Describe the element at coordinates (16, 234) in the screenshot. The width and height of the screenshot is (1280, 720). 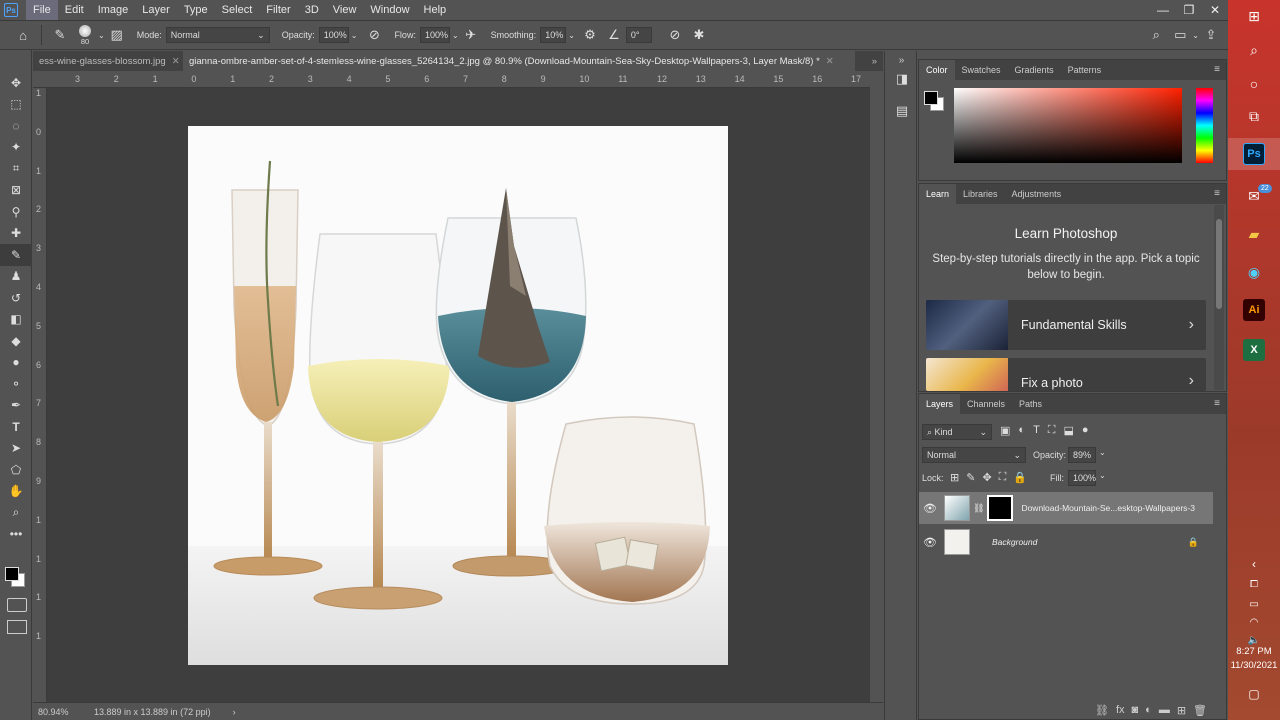
I see `healing-brush-tool-icon: ✚` at that location.